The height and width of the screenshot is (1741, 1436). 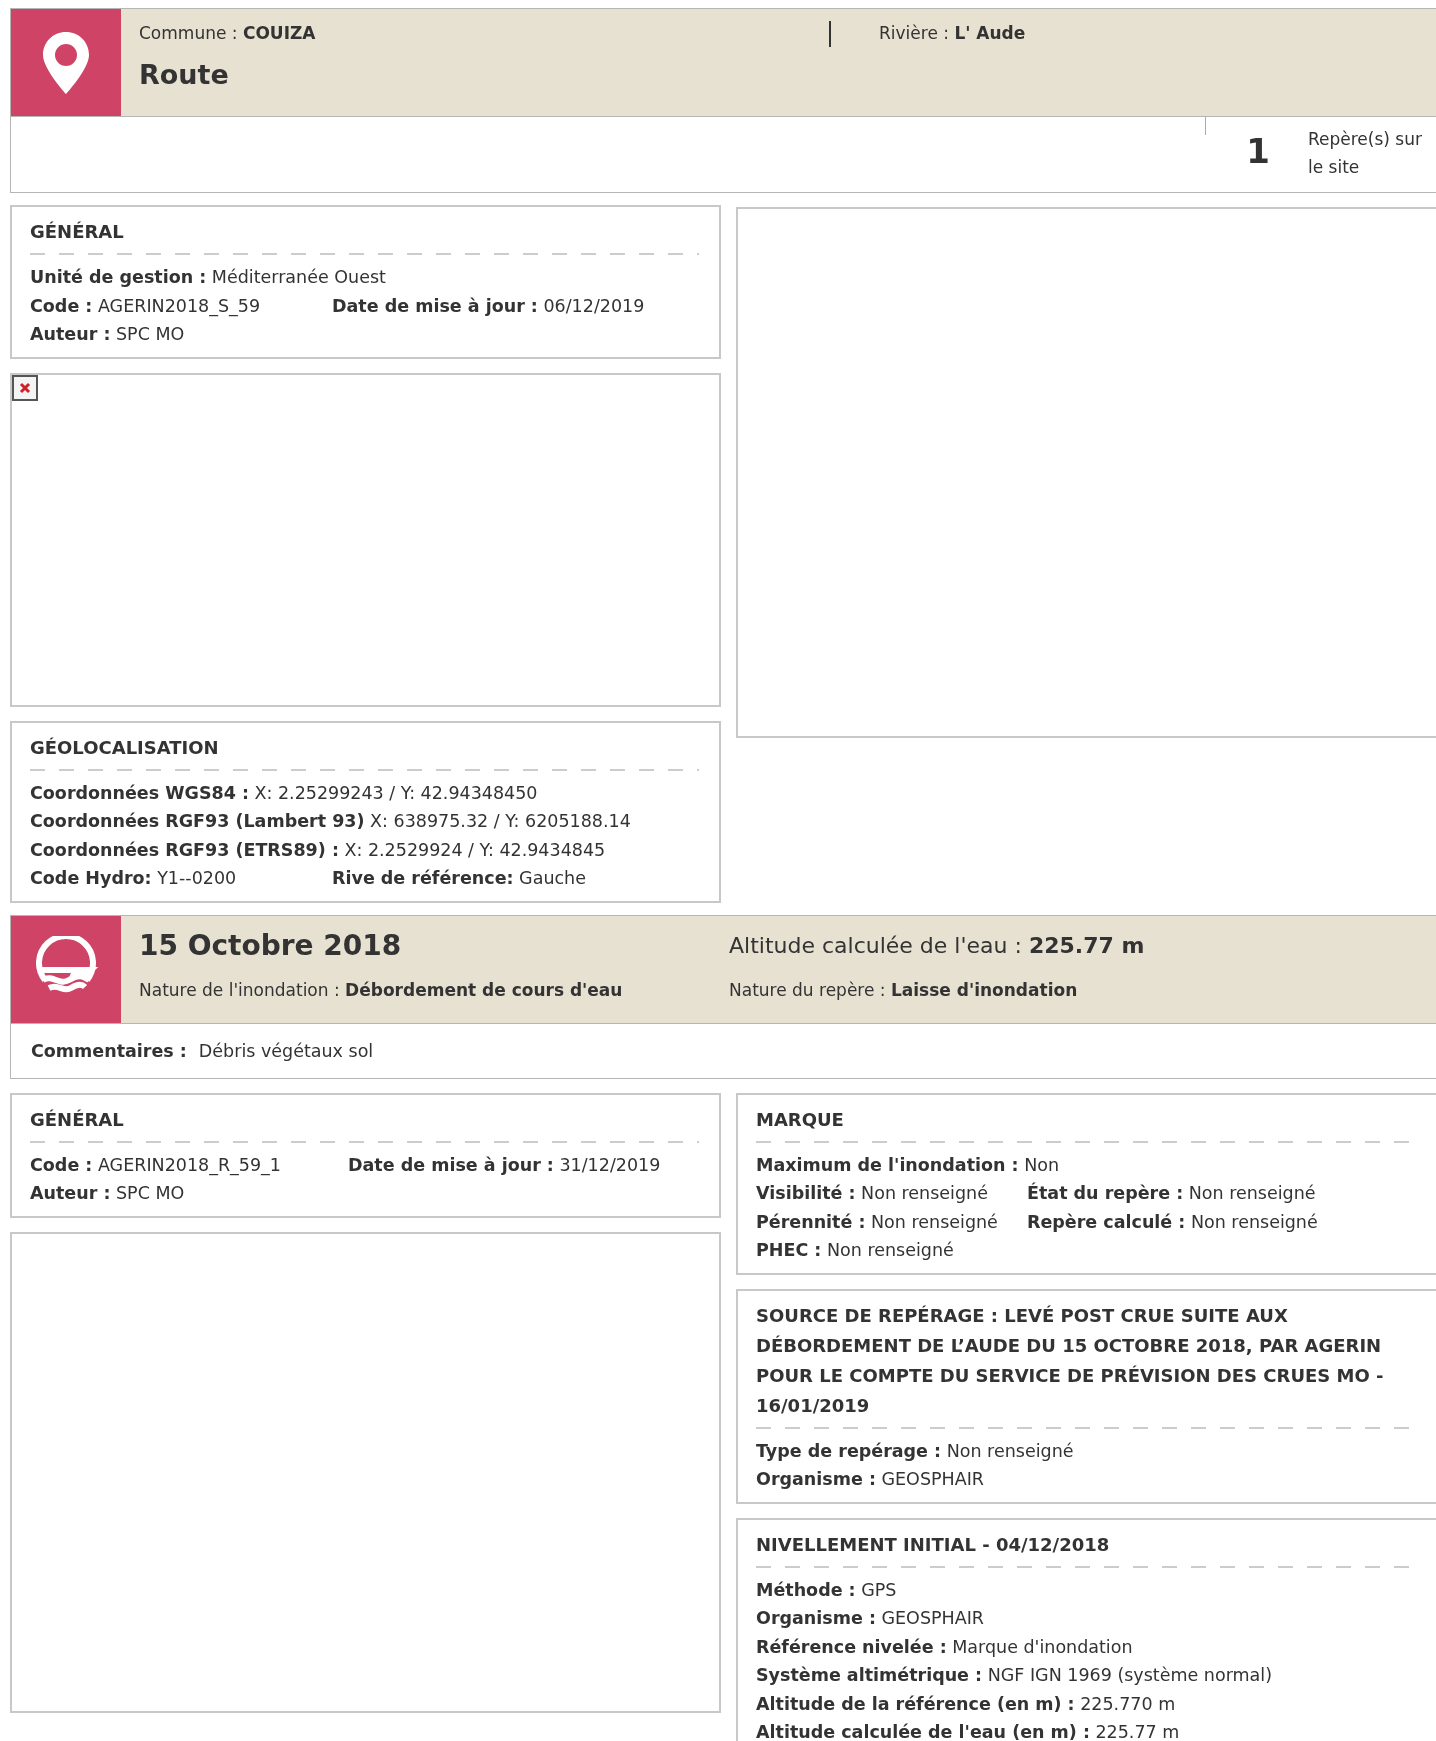 What do you see at coordinates (423, 878) in the screenshot?
I see `field-label: Rive de référence:` at bounding box center [423, 878].